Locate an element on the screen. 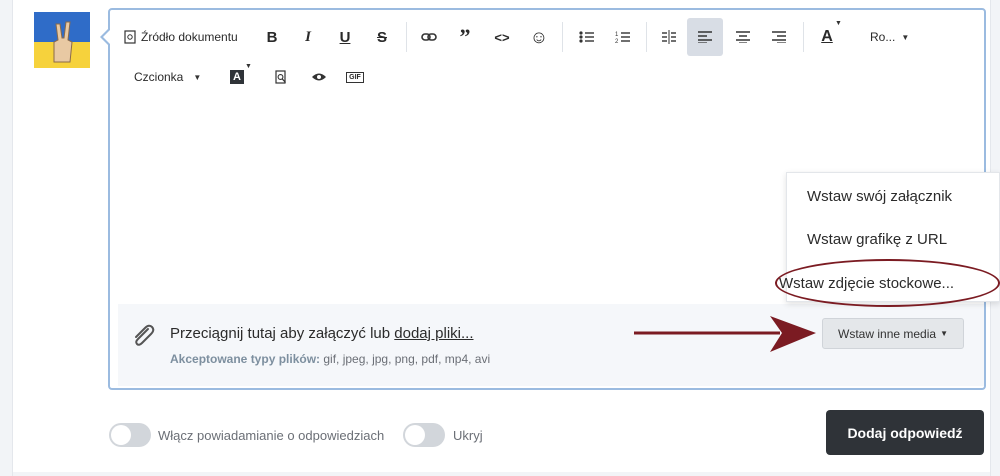 Image resolution: width=1000 pixels, height=476 pixels. font-size-dropdown: Ro... ▼ is located at coordinates (889, 37).